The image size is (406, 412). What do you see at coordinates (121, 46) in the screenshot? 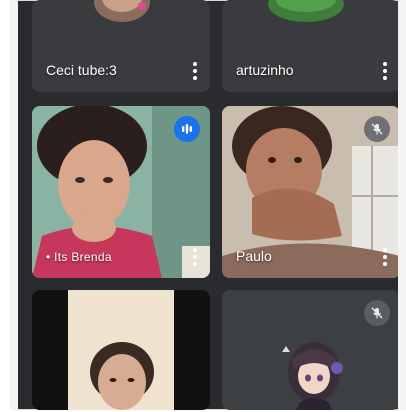
I see `participant-tile-ceci: Ceci tube:3` at bounding box center [121, 46].